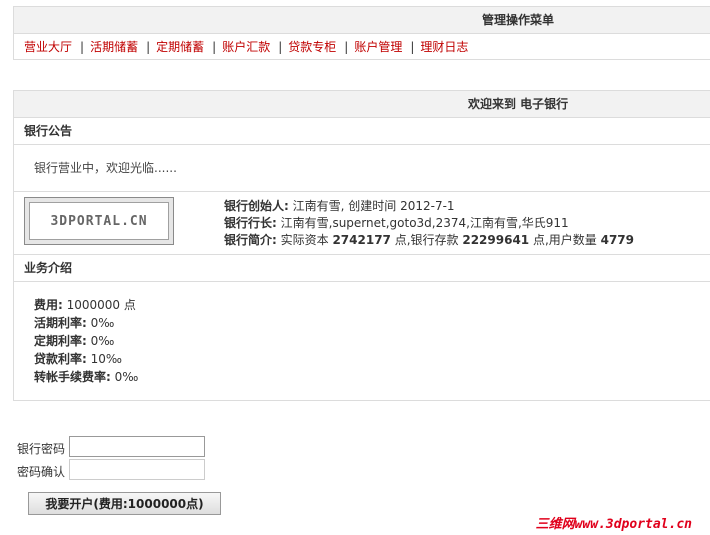 Image resolution: width=710 pixels, height=535 pixels. Describe the element at coordinates (86, 377) in the screenshot. I see `transfer-fee-row: 转帐手续费率: 0‰` at that location.